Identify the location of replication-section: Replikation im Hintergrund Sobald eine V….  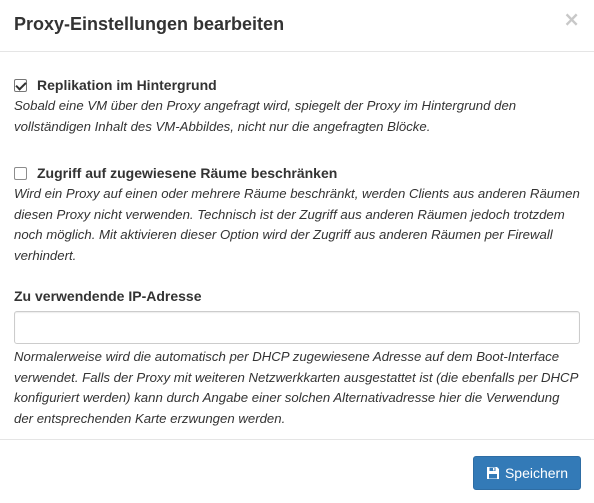
(297, 106).